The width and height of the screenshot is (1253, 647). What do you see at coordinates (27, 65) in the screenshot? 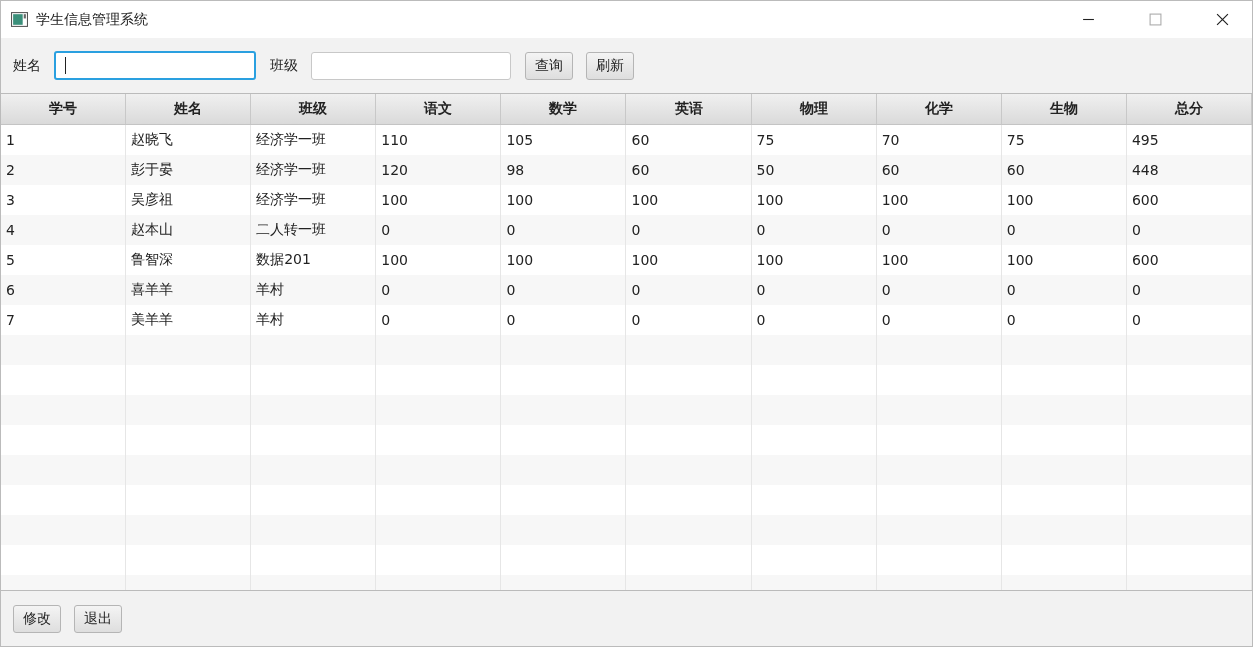
I see `name-label: 姓名` at bounding box center [27, 65].